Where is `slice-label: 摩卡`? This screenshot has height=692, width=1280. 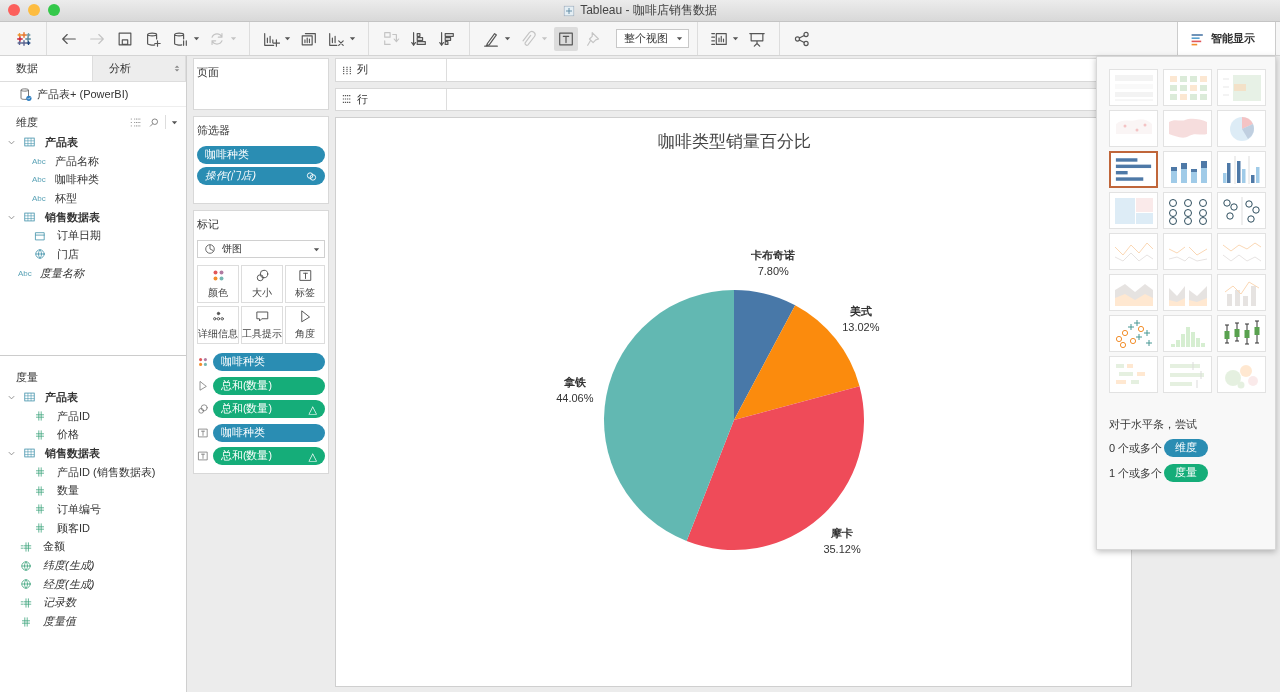 slice-label: 摩卡 is located at coordinates (842, 532).